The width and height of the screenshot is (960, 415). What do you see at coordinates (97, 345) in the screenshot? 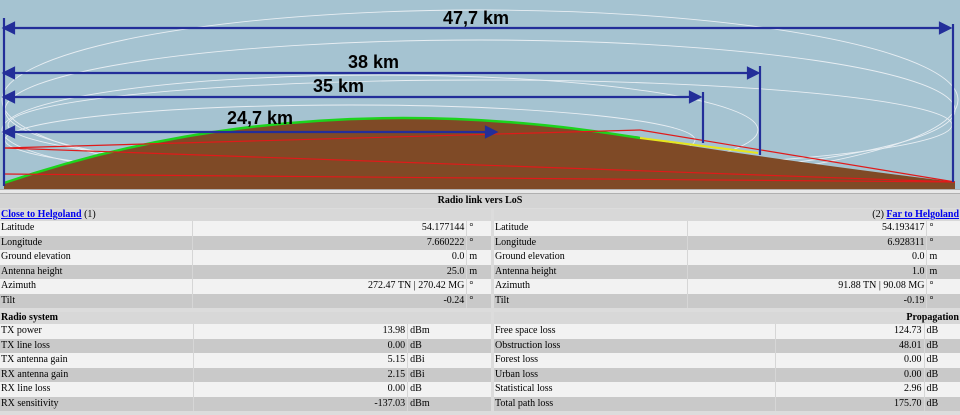
I see `row-label: TX line loss` at bounding box center [97, 345].